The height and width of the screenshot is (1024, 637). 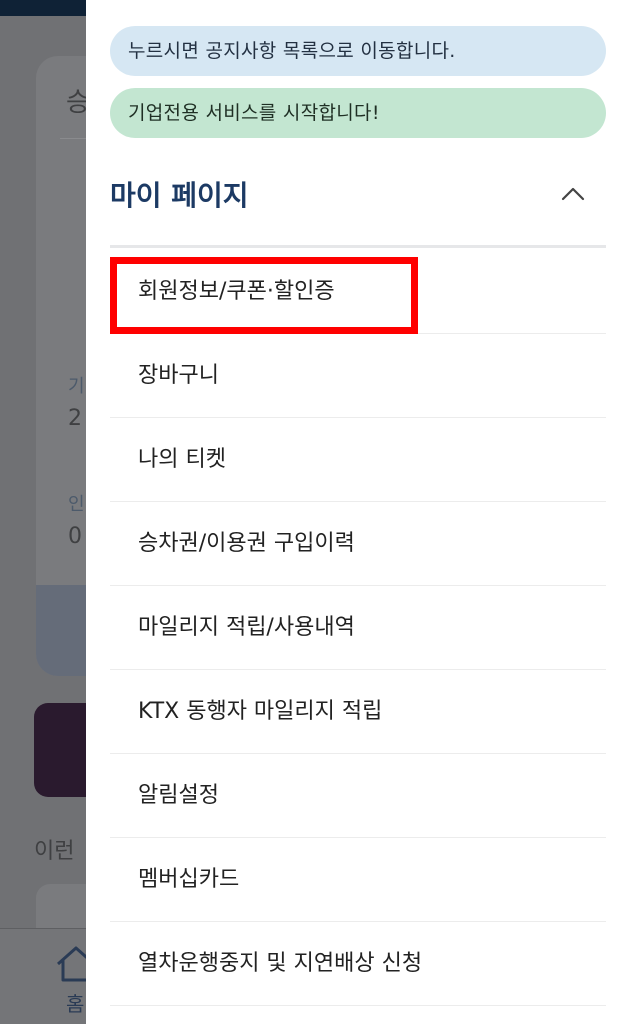 I want to click on corporate-service-banner: 기업전용 서비스를 시작합니다!, so click(x=358, y=113).